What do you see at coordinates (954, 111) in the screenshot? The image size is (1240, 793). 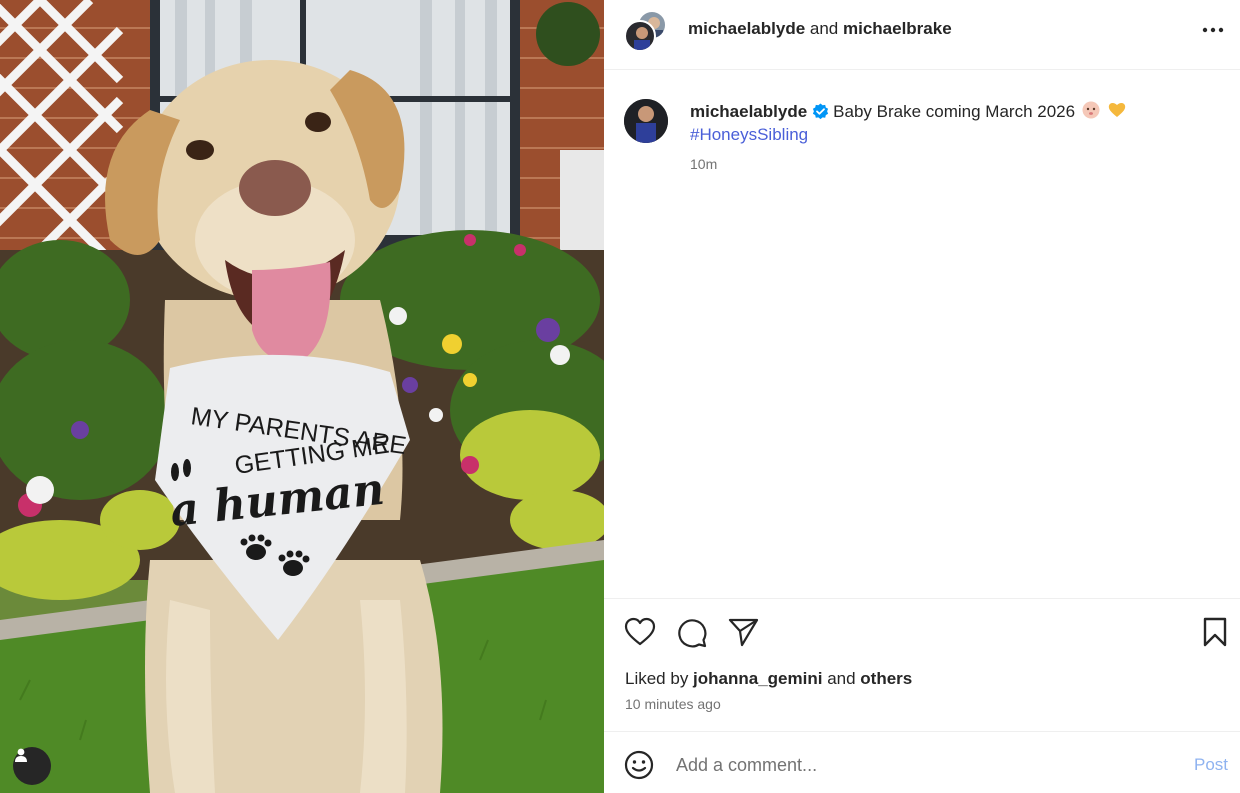 I see `caption-message: Baby Brake coming March 2026` at bounding box center [954, 111].